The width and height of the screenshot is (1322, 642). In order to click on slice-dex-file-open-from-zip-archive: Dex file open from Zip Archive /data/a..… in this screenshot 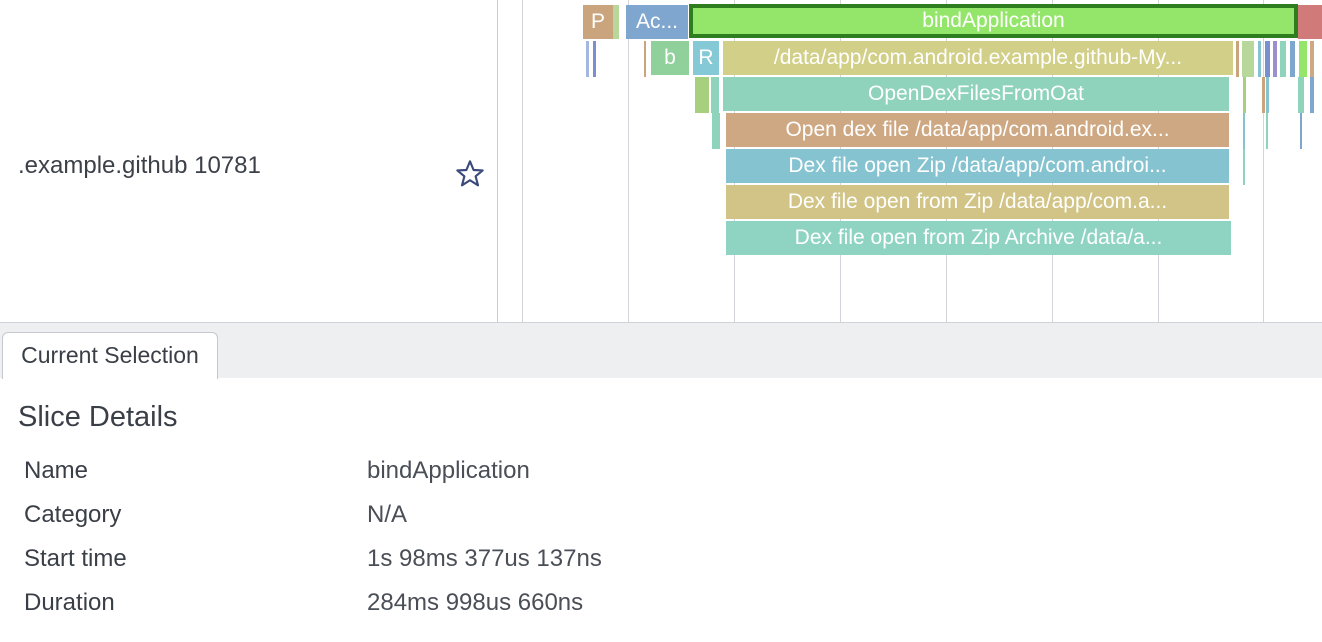, I will do `click(978, 238)`.